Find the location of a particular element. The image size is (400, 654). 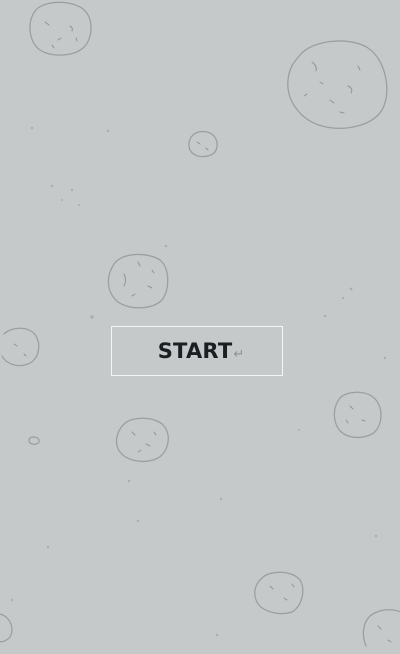

start-button: START ↵ is located at coordinates (197, 351).